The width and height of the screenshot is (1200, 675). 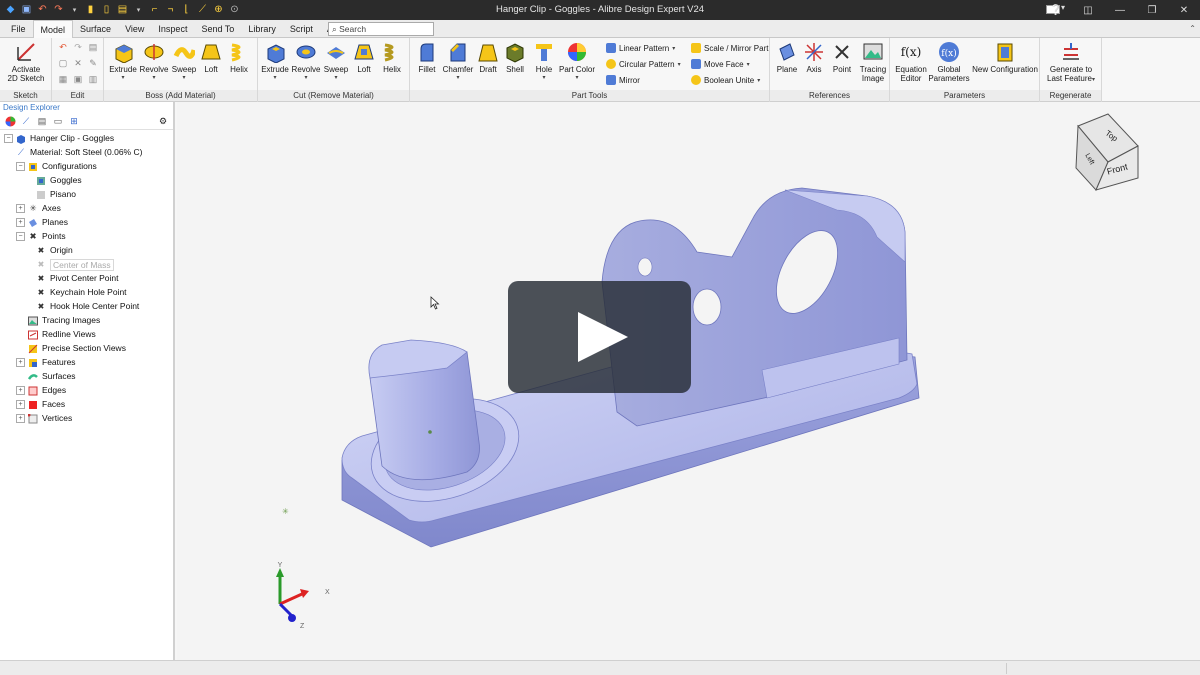 I want to click on boss-revolve-button: Revolve ▾, so click(x=154, y=62).